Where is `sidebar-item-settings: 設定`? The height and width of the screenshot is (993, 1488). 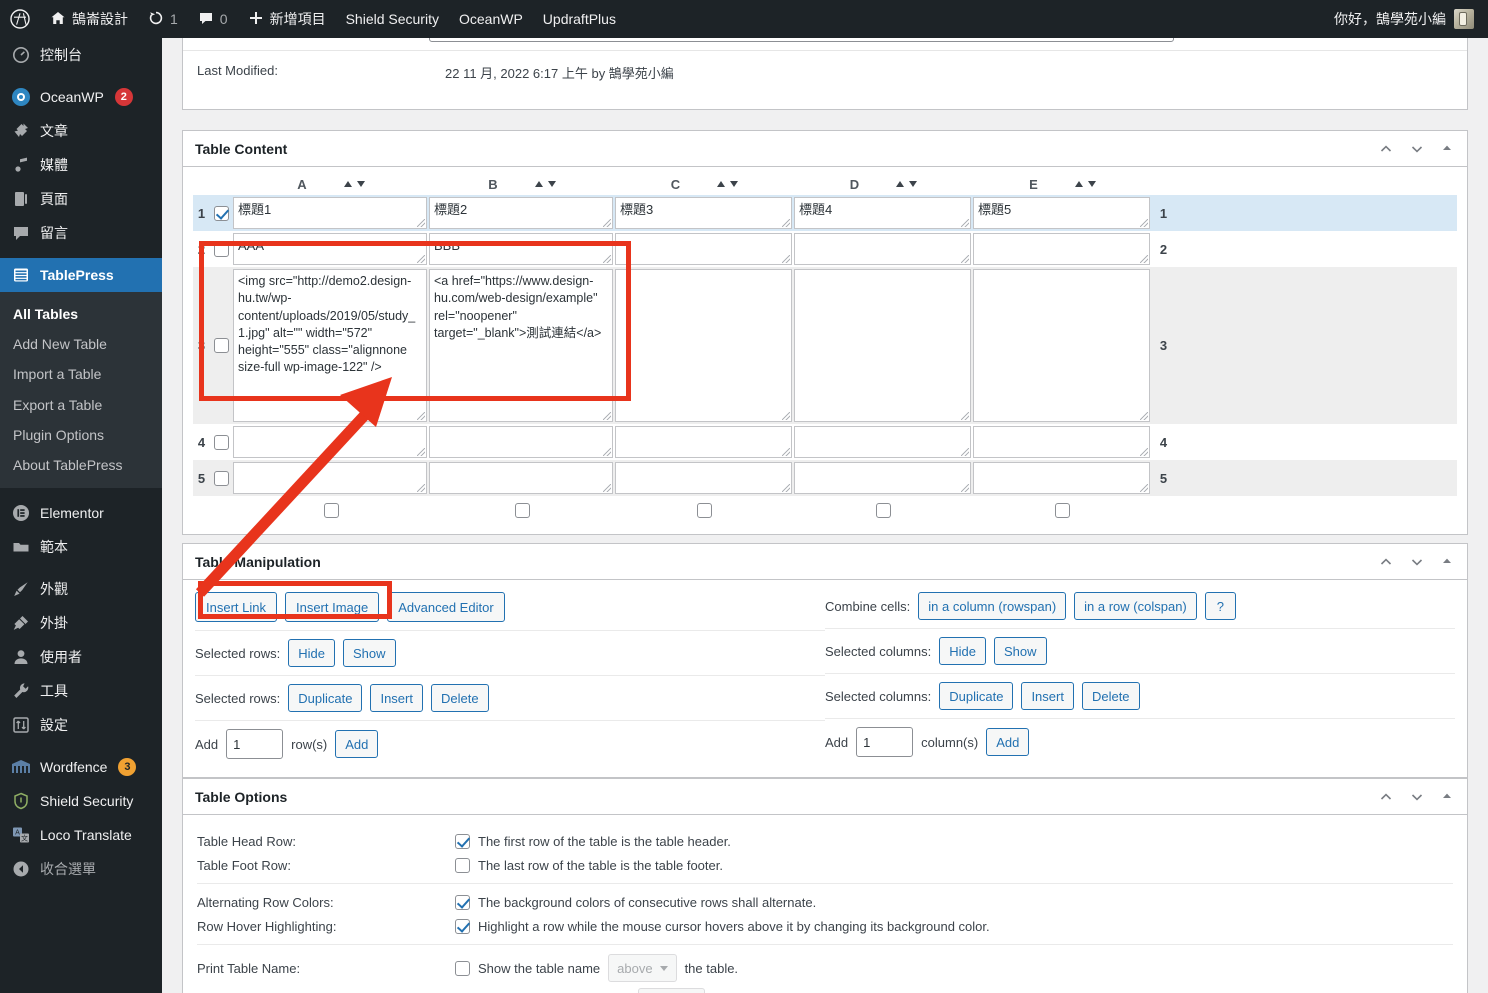
sidebar-item-settings: 設定 is located at coordinates (81, 725).